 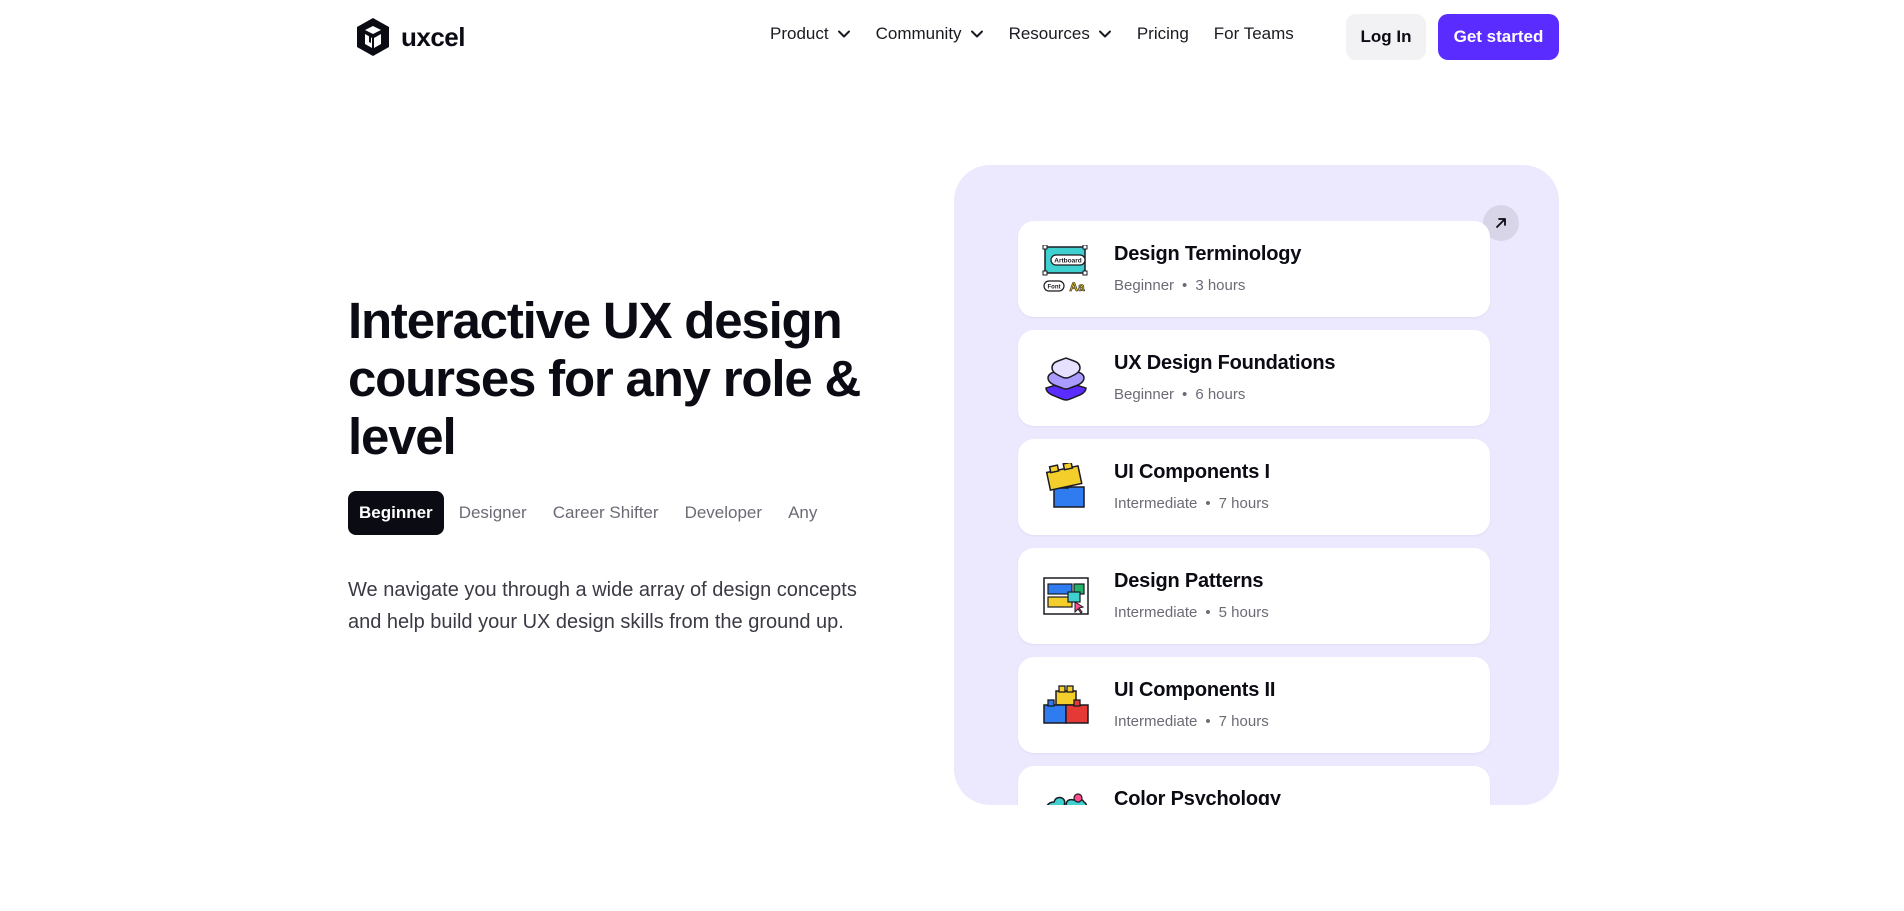 What do you see at coordinates (1067, 261) in the screenshot?
I see `icon-label-artboard: Artboard` at bounding box center [1067, 261].